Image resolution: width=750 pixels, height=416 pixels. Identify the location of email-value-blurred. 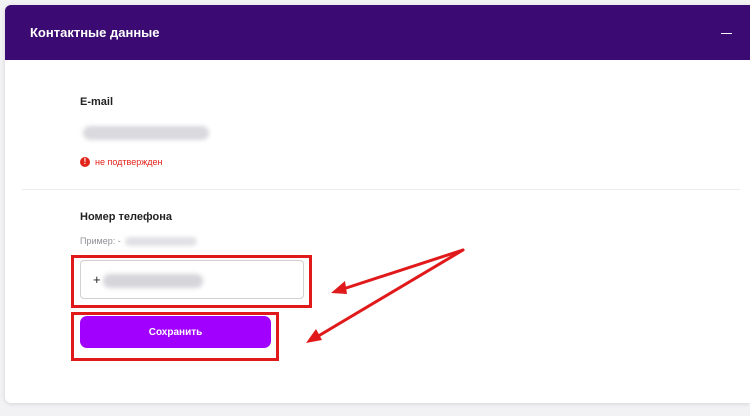
(146, 133).